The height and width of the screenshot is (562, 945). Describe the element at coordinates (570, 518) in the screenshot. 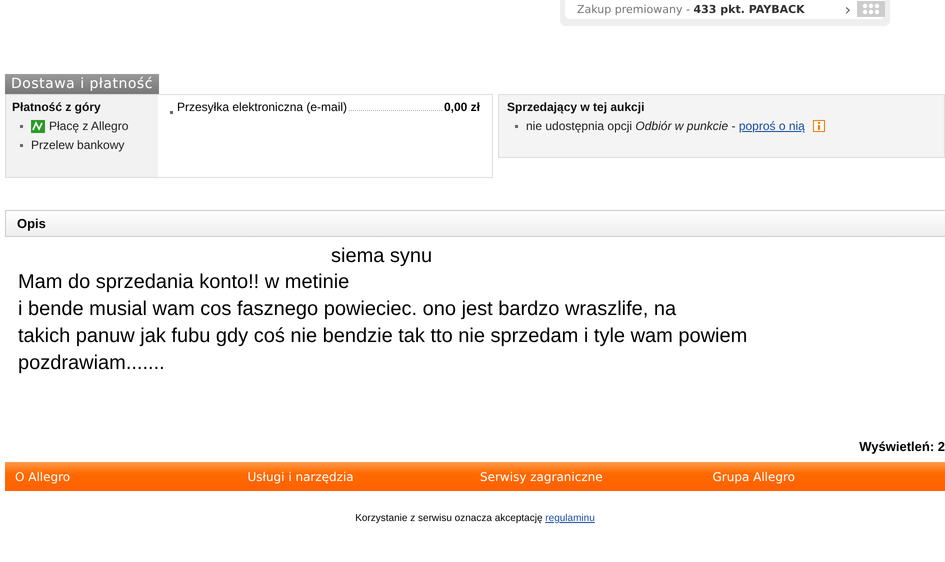

I see `terms-link: regulaminu` at that location.